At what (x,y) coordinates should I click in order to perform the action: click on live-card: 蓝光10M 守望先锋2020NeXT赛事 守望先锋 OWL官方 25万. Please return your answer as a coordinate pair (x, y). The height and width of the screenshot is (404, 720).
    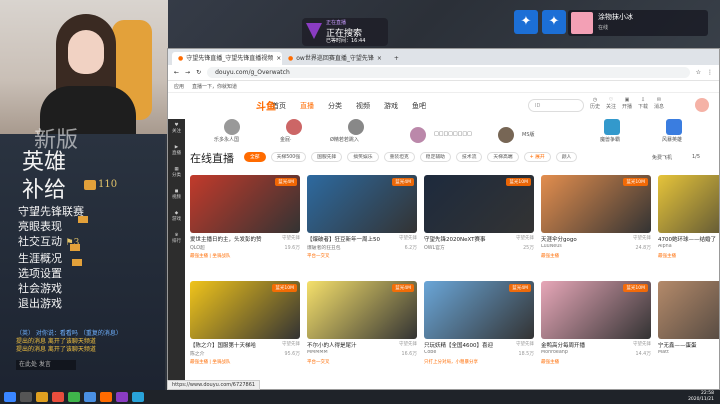
    Looking at the image, I should click on (479, 227).